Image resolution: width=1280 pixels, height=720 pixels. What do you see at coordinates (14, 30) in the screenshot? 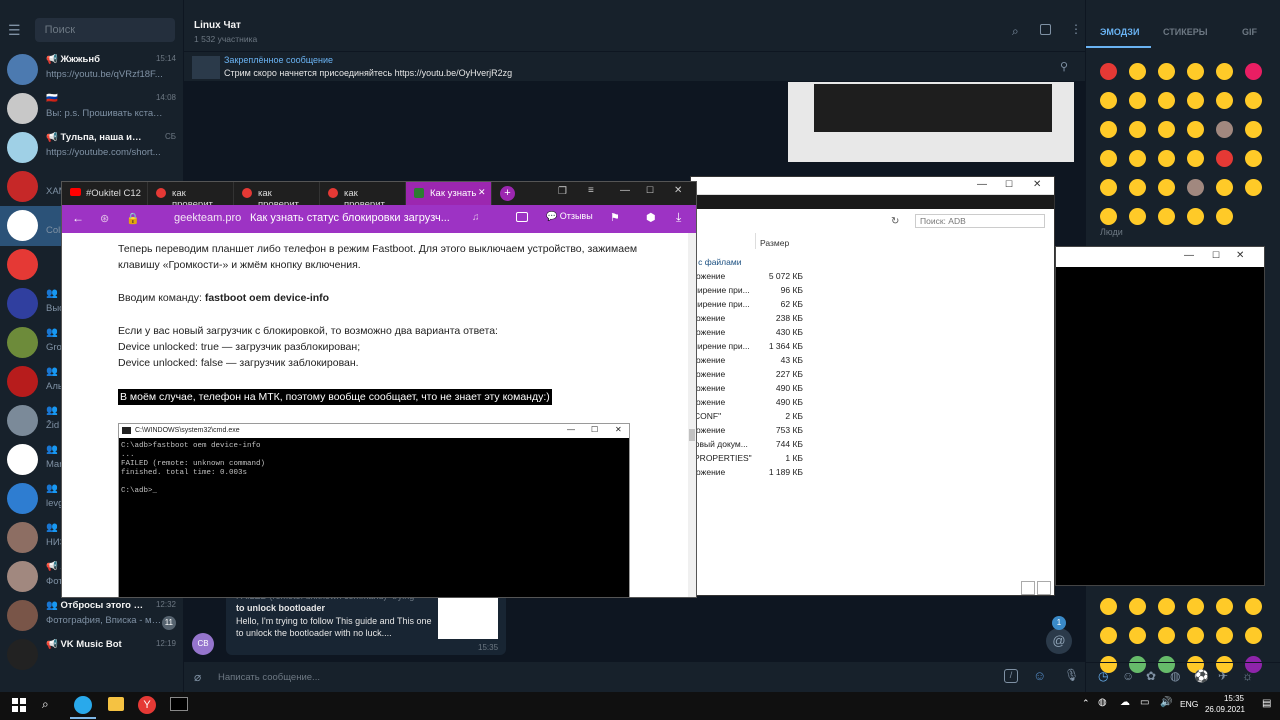
I see `menu-icon: ☰` at bounding box center [14, 30].